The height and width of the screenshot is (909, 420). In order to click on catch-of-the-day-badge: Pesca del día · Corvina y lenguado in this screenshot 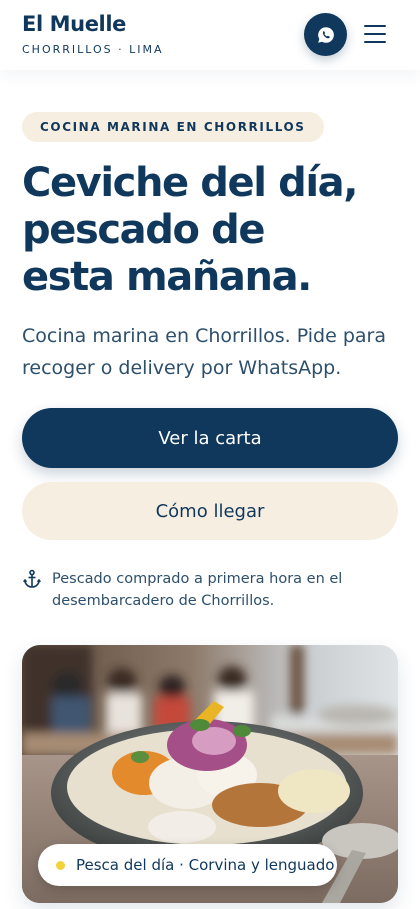, I will do `click(187, 865)`.